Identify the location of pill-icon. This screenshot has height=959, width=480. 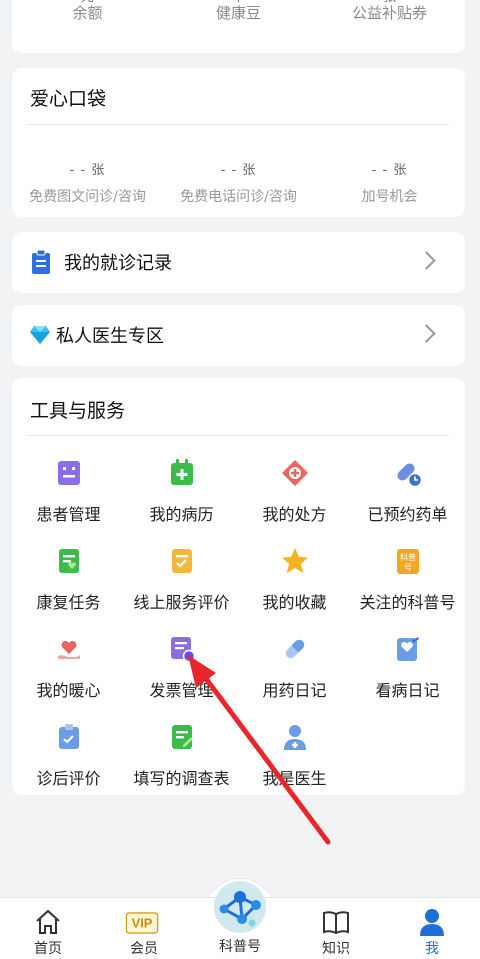
(295, 649).